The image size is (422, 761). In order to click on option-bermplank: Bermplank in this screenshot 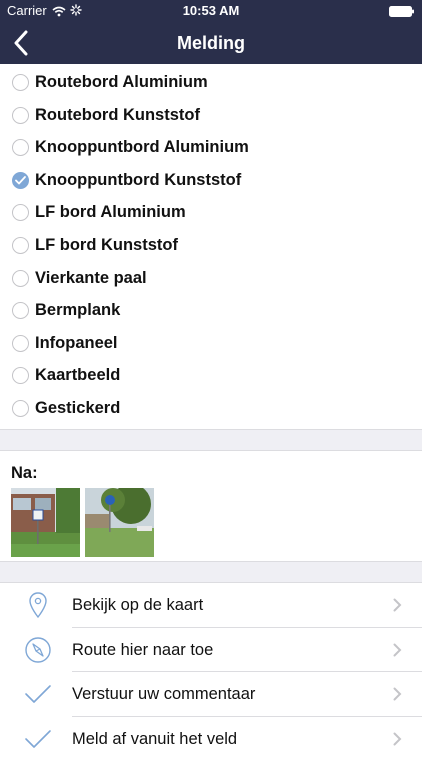, I will do `click(211, 310)`.